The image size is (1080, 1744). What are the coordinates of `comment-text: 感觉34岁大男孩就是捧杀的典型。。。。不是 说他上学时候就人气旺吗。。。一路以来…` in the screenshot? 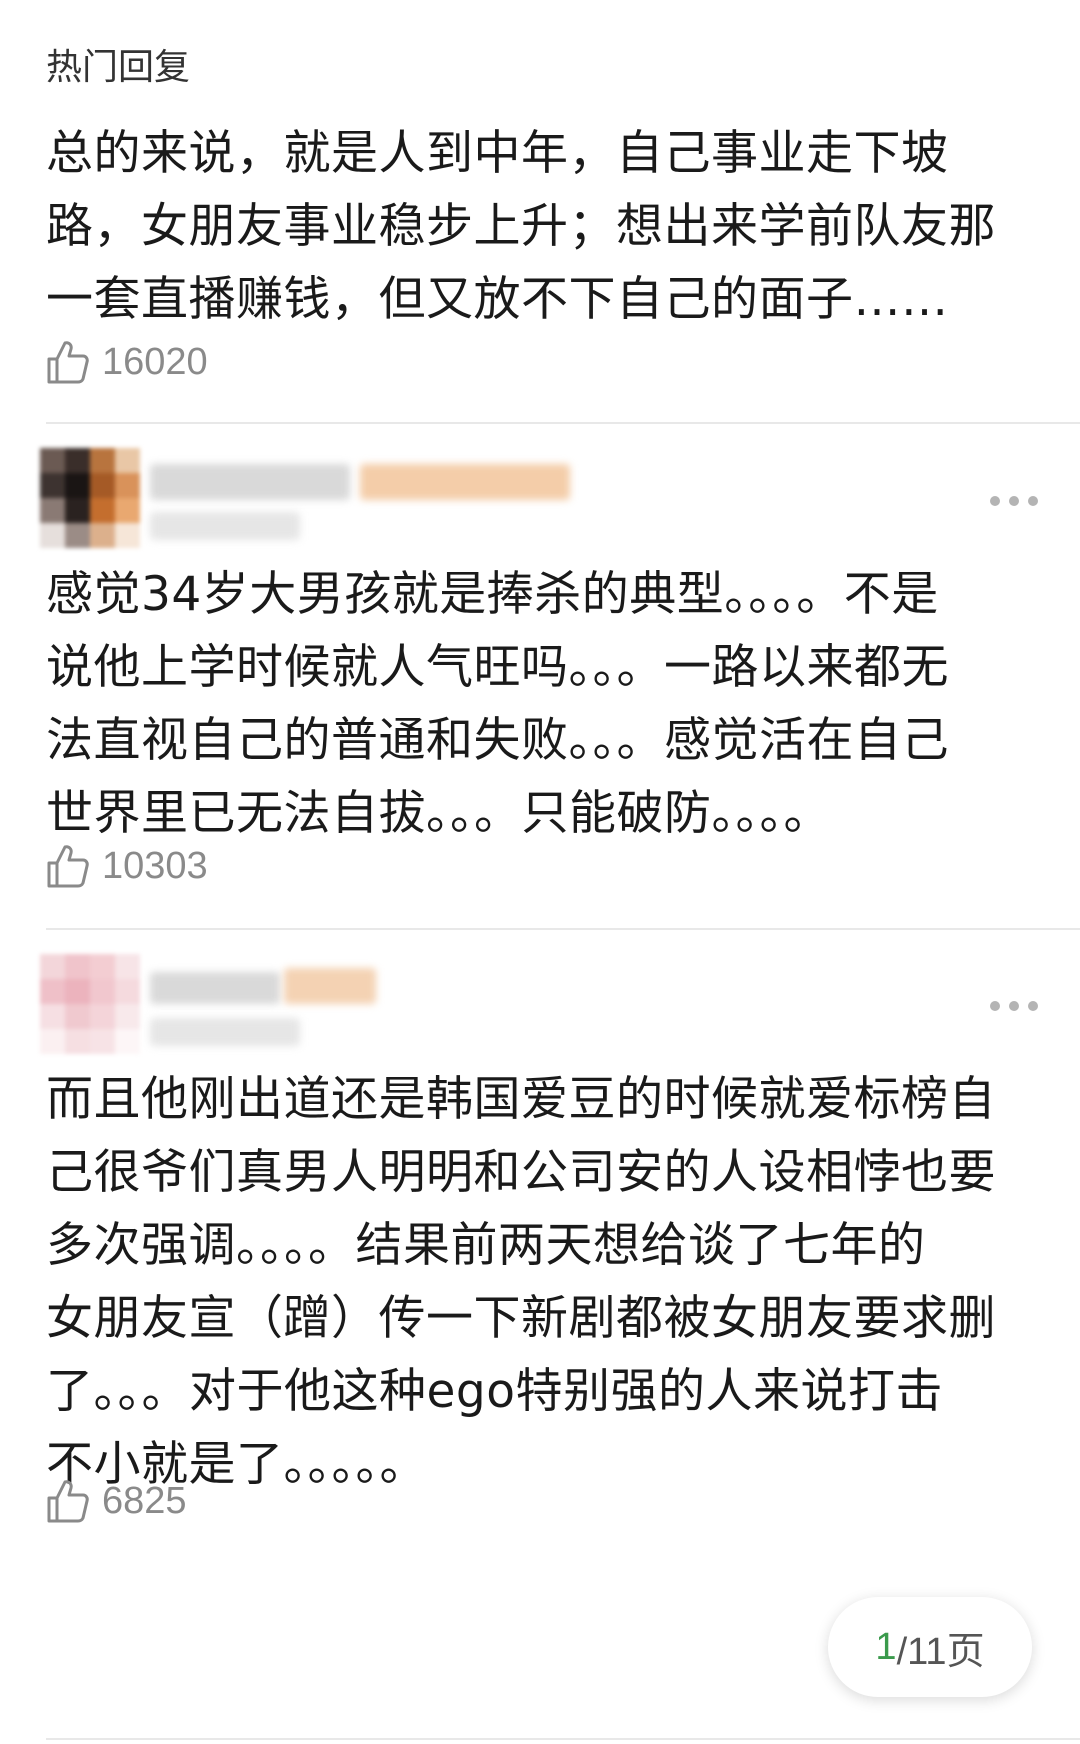 It's located at (497, 704).